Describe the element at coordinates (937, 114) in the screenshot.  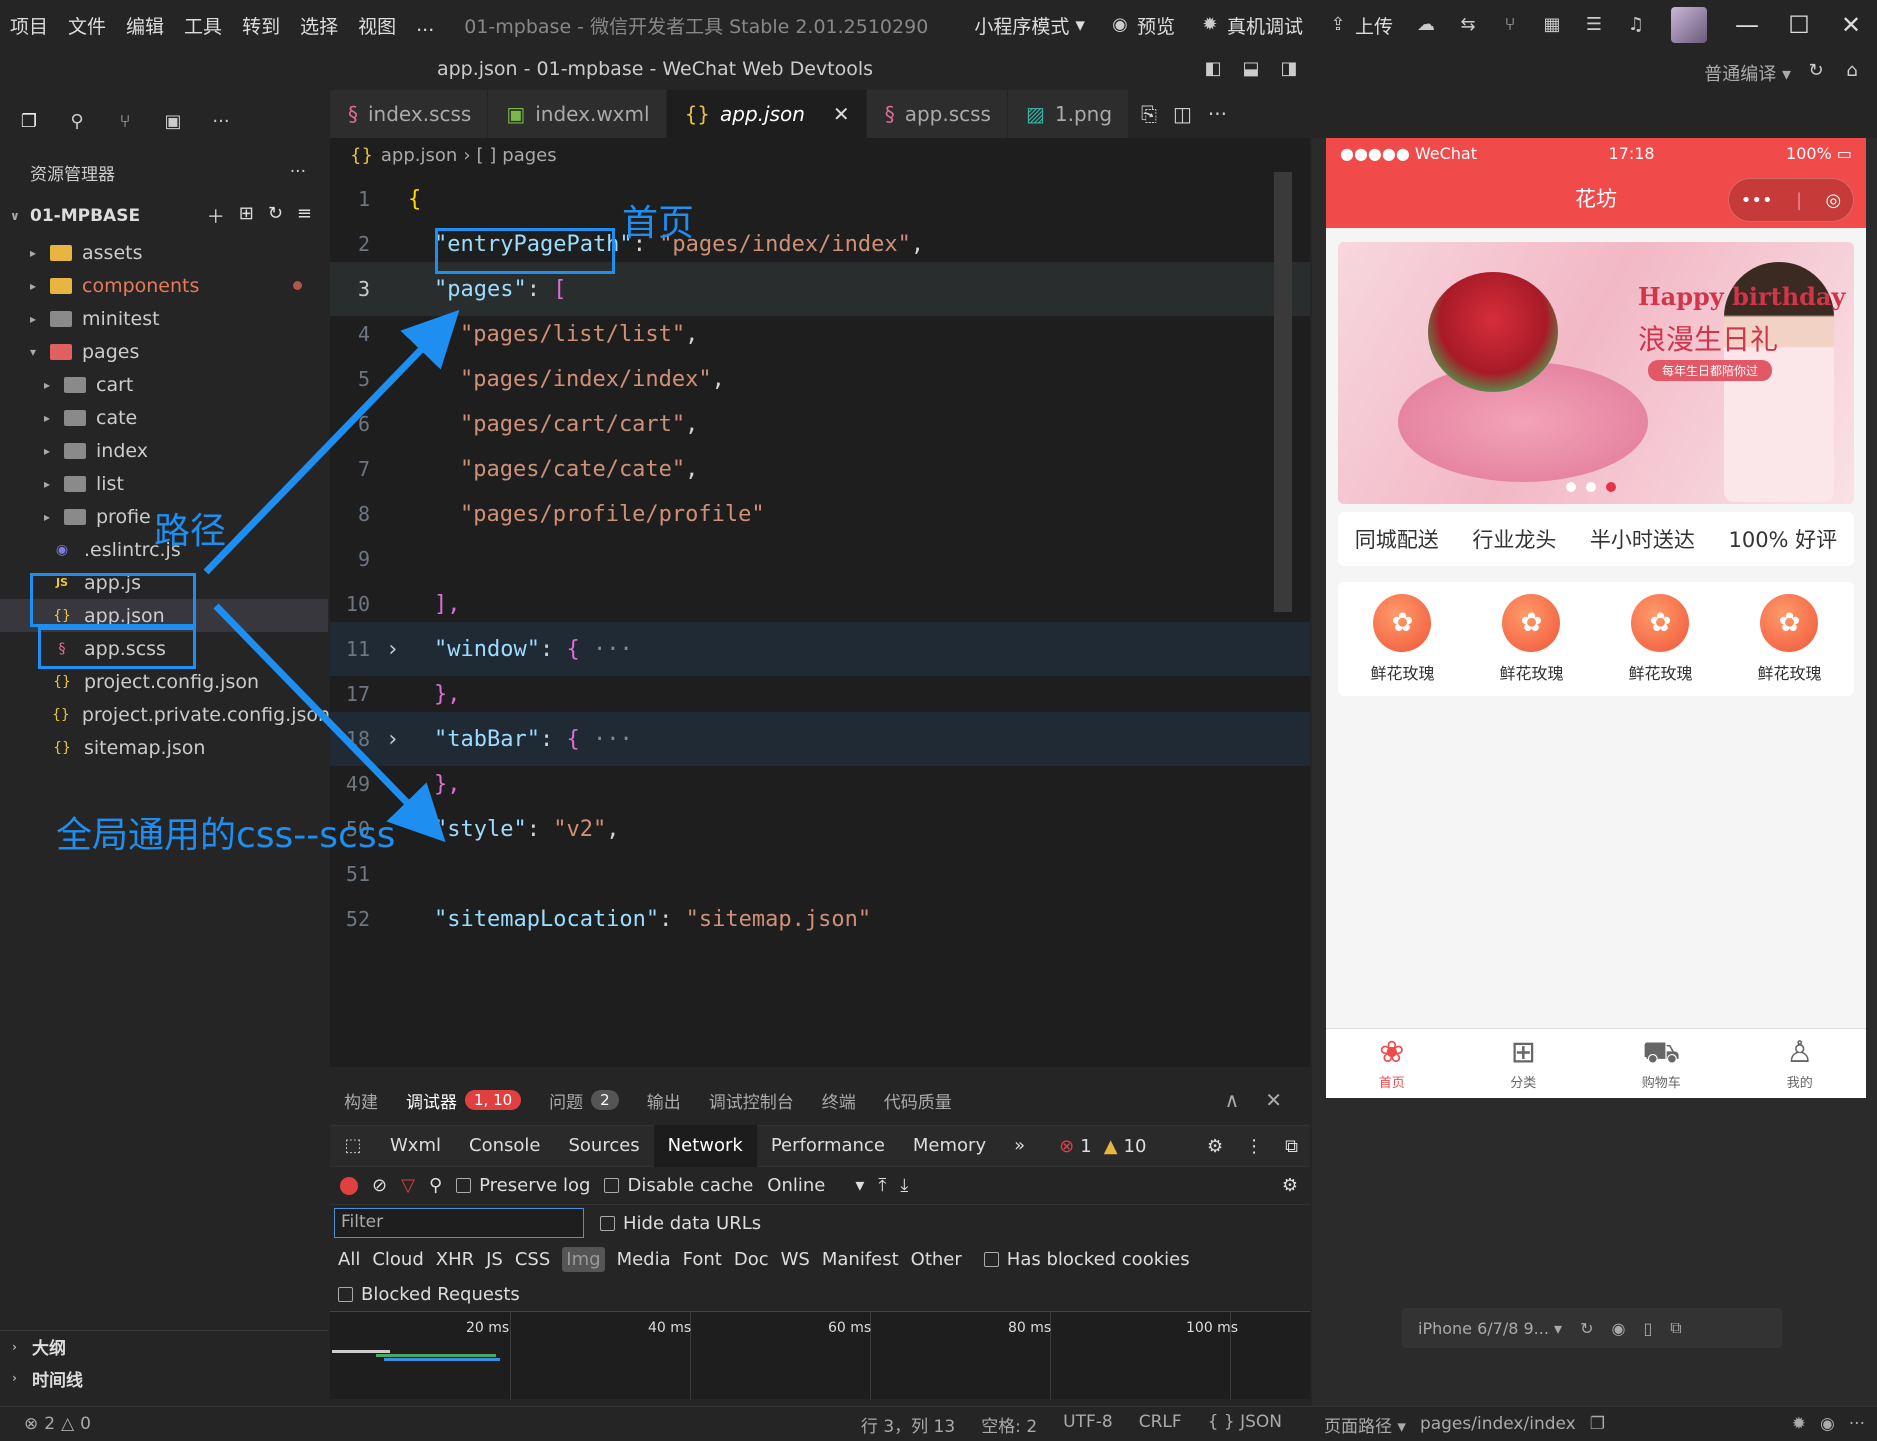
I see `tab-app-scss: § app.scss` at that location.